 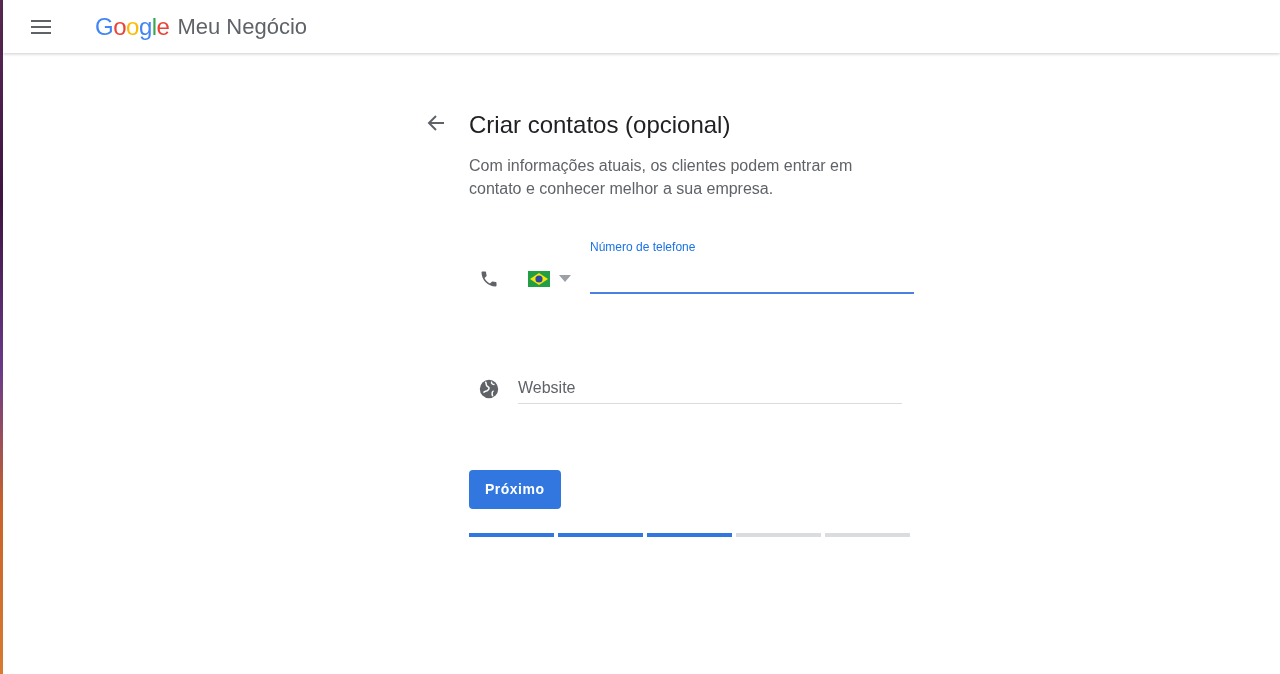 I want to click on globe-icon, so click(x=489, y=388).